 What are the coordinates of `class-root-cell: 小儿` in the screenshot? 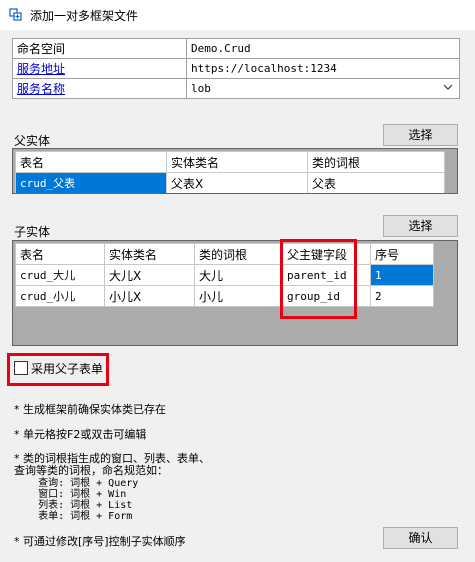 It's located at (238, 296).